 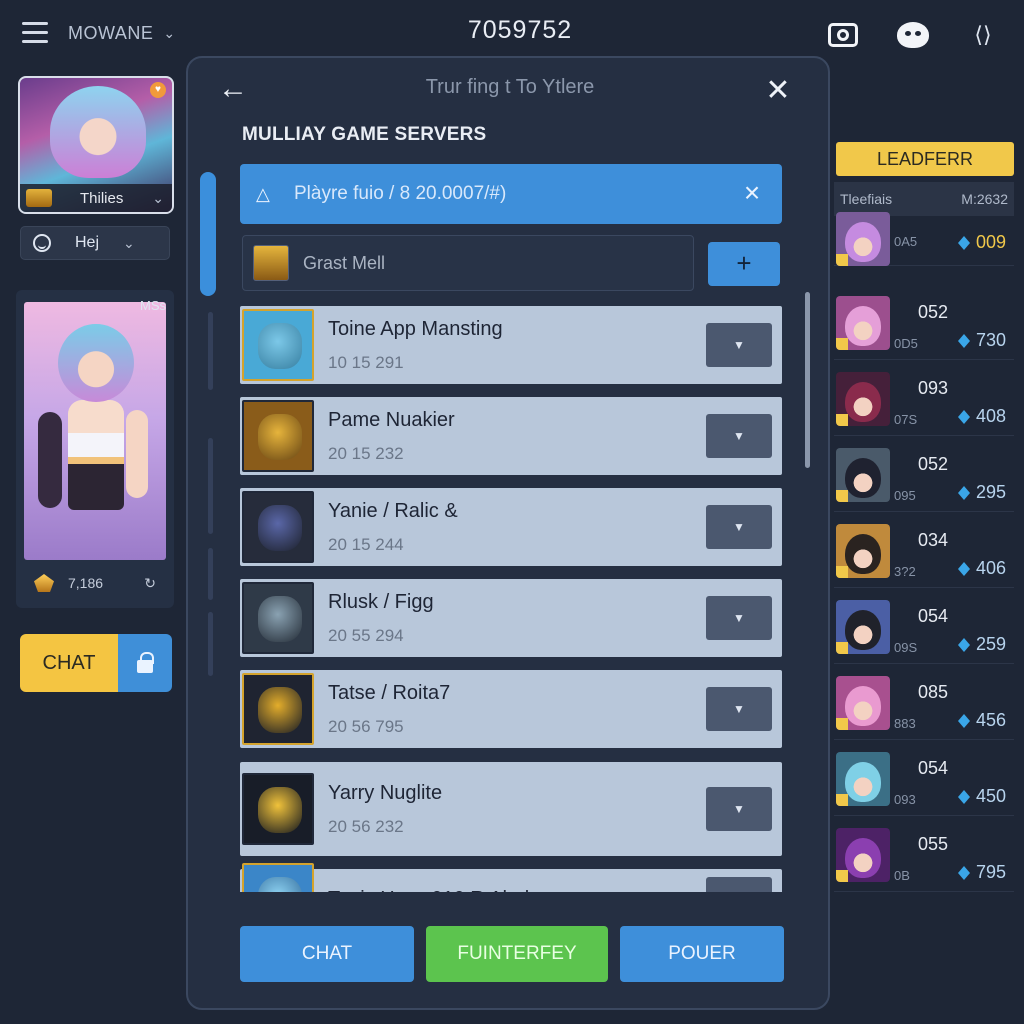 I want to click on server-row: Yarry Nuglite 20 56 232 ▼, so click(x=511, y=809).